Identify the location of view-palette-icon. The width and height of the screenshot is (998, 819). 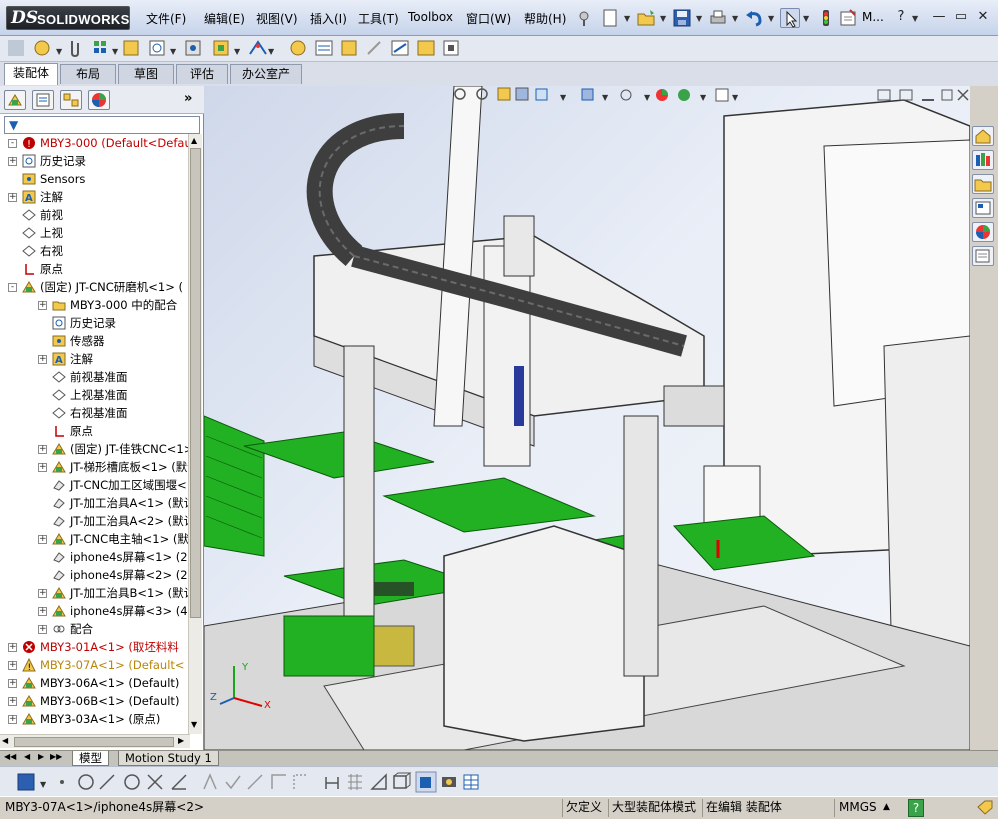
(983, 208).